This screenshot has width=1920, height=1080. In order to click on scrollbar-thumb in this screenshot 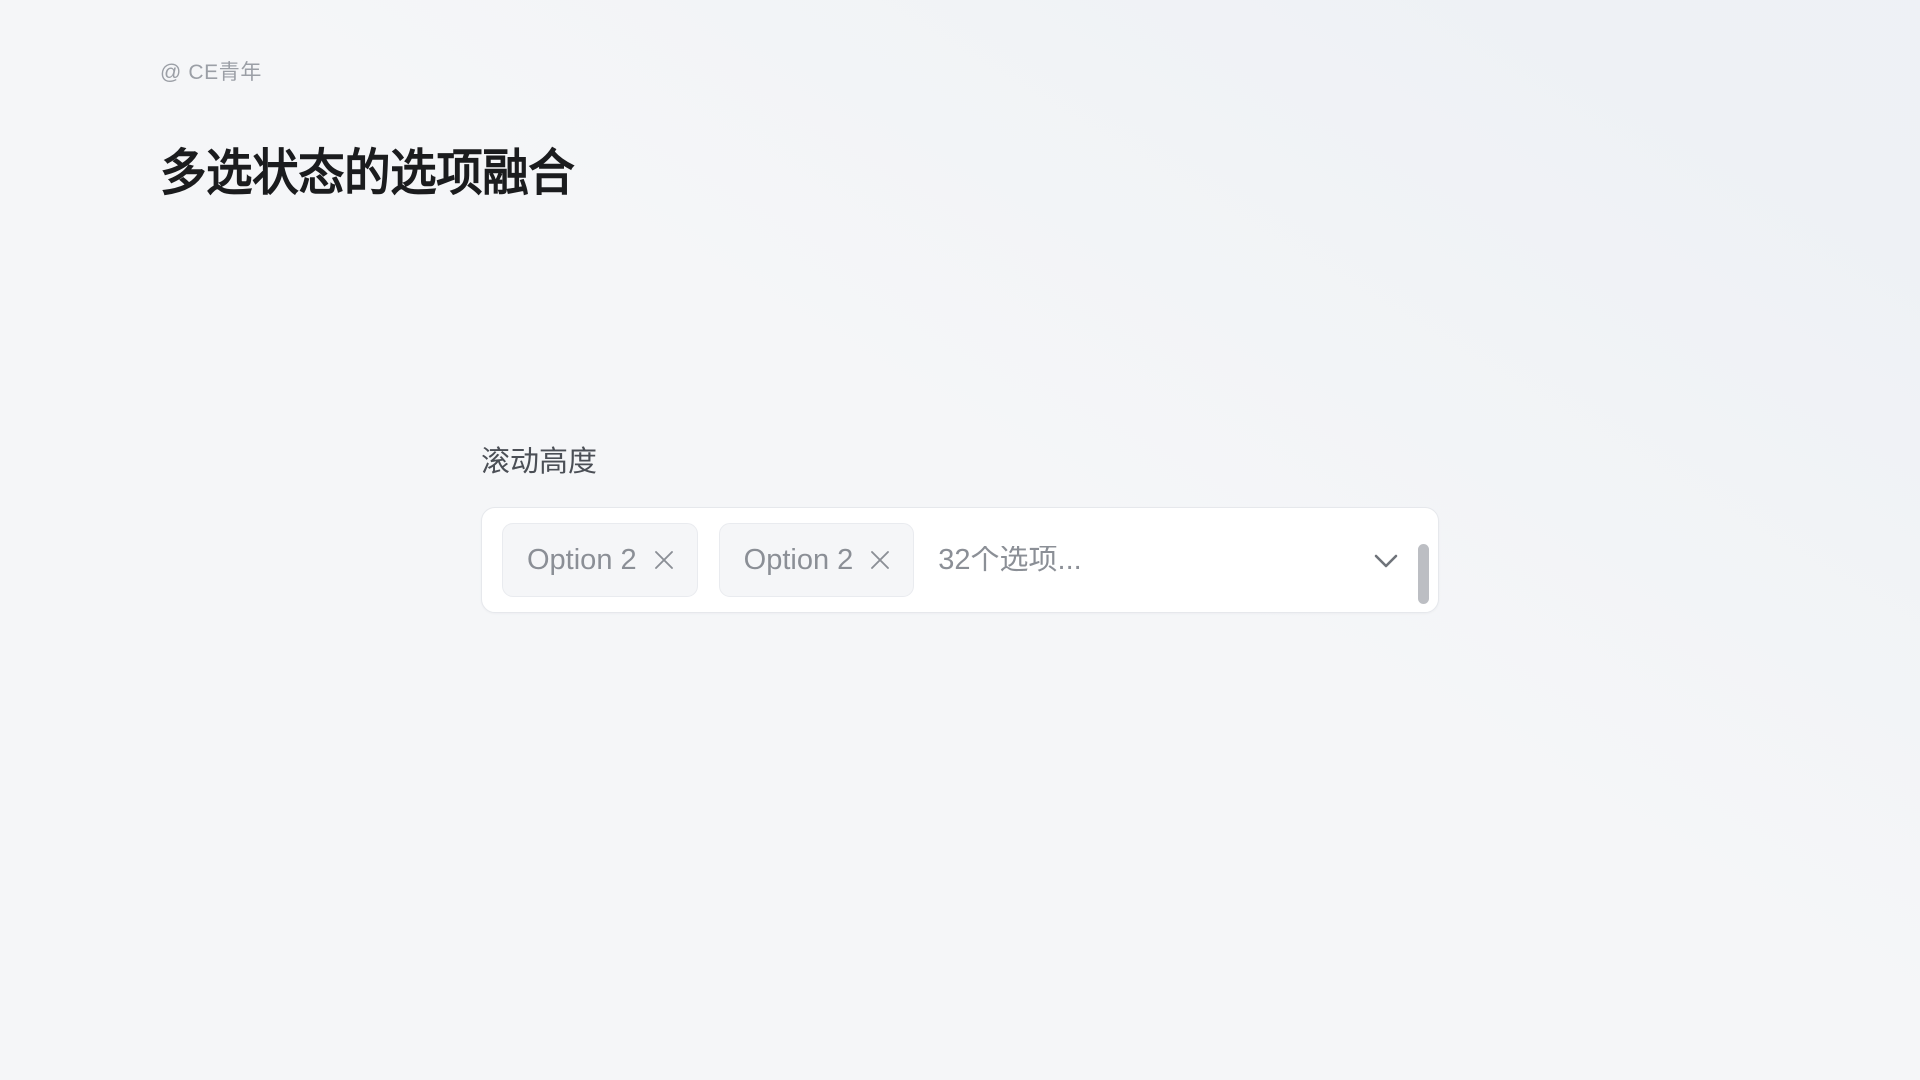, I will do `click(1423, 574)`.